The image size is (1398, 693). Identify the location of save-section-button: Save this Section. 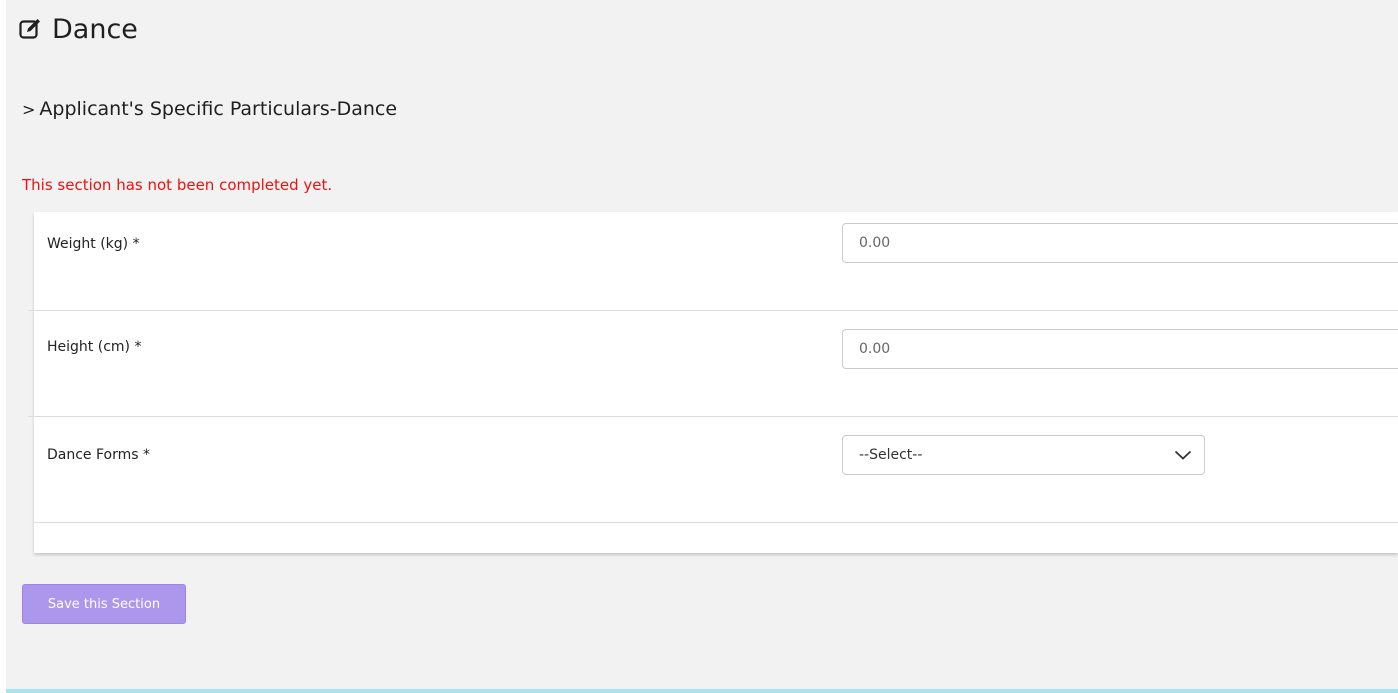
(104, 604).